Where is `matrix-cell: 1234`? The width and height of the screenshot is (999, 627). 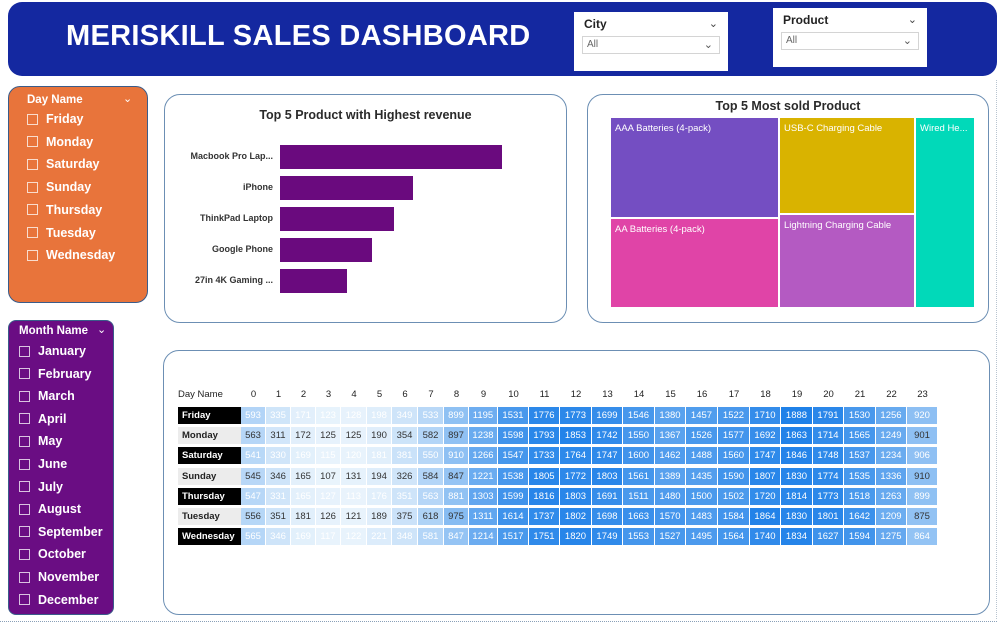 matrix-cell: 1234 is located at coordinates (891, 456).